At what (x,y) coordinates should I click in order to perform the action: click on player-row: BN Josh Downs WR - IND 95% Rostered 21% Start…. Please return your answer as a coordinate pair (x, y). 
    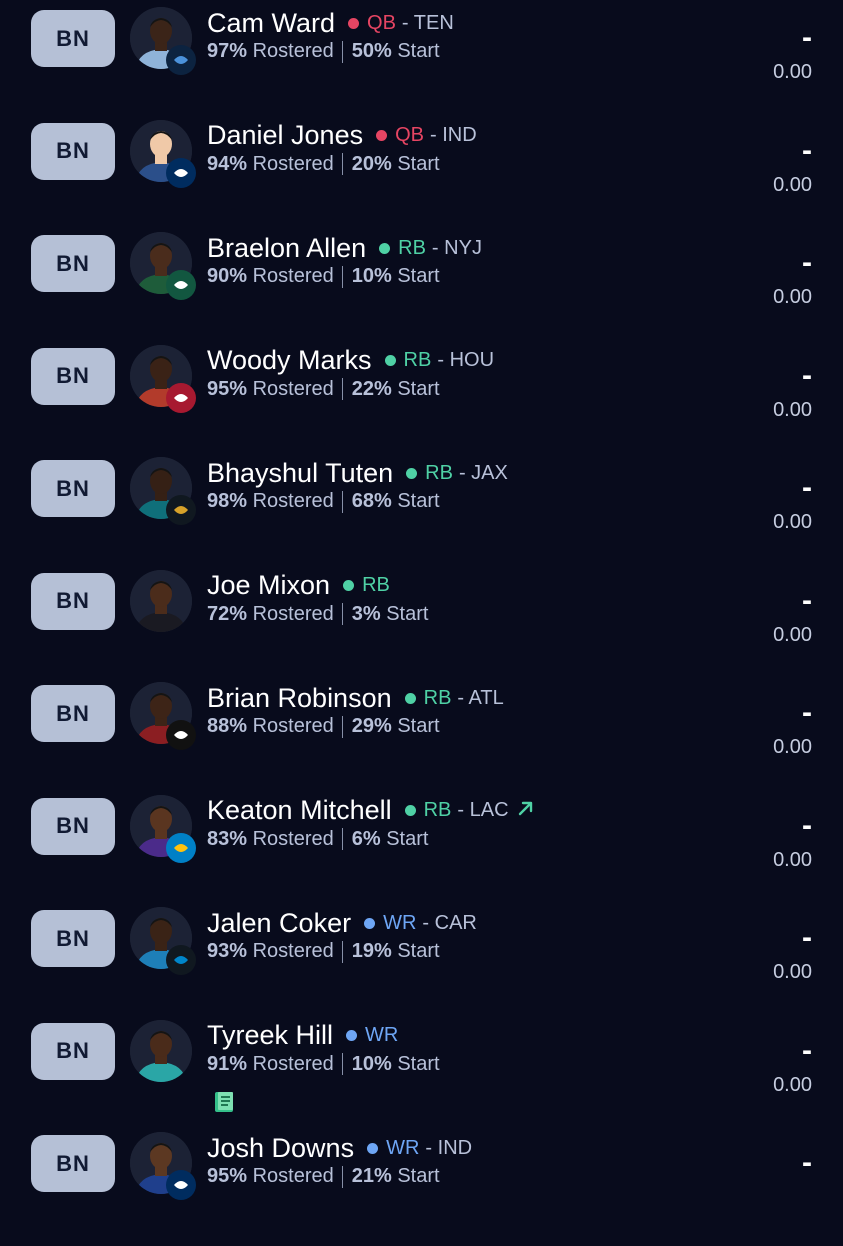
    Looking at the image, I should click on (421, 1189).